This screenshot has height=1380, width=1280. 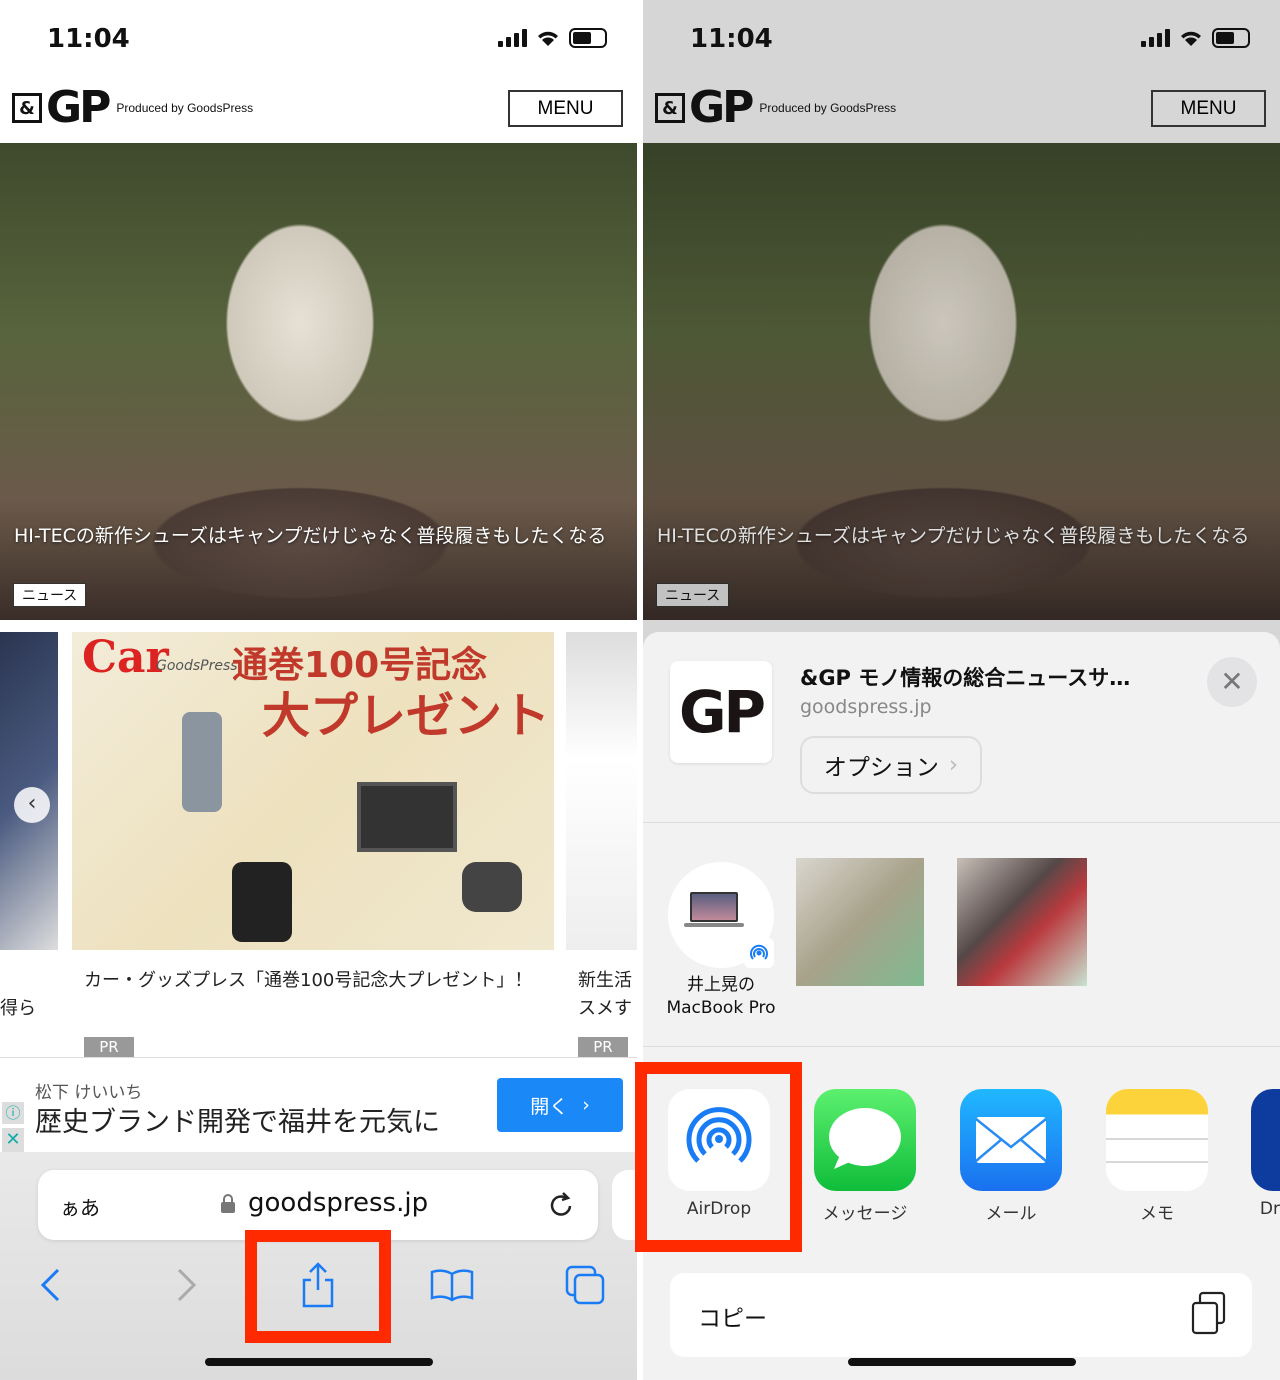 What do you see at coordinates (13, 1140) in the screenshot?
I see `ad-close-icon: ✕` at bounding box center [13, 1140].